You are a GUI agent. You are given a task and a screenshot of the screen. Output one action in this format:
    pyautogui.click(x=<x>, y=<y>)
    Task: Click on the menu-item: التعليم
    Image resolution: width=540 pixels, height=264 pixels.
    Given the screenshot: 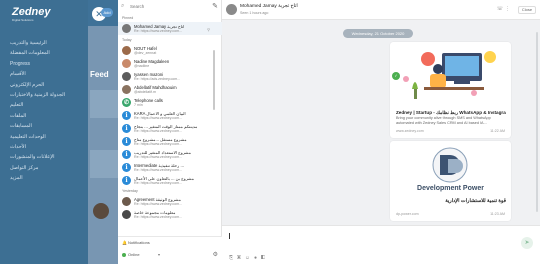 What is the action you would take?
    pyautogui.click(x=44, y=105)
    